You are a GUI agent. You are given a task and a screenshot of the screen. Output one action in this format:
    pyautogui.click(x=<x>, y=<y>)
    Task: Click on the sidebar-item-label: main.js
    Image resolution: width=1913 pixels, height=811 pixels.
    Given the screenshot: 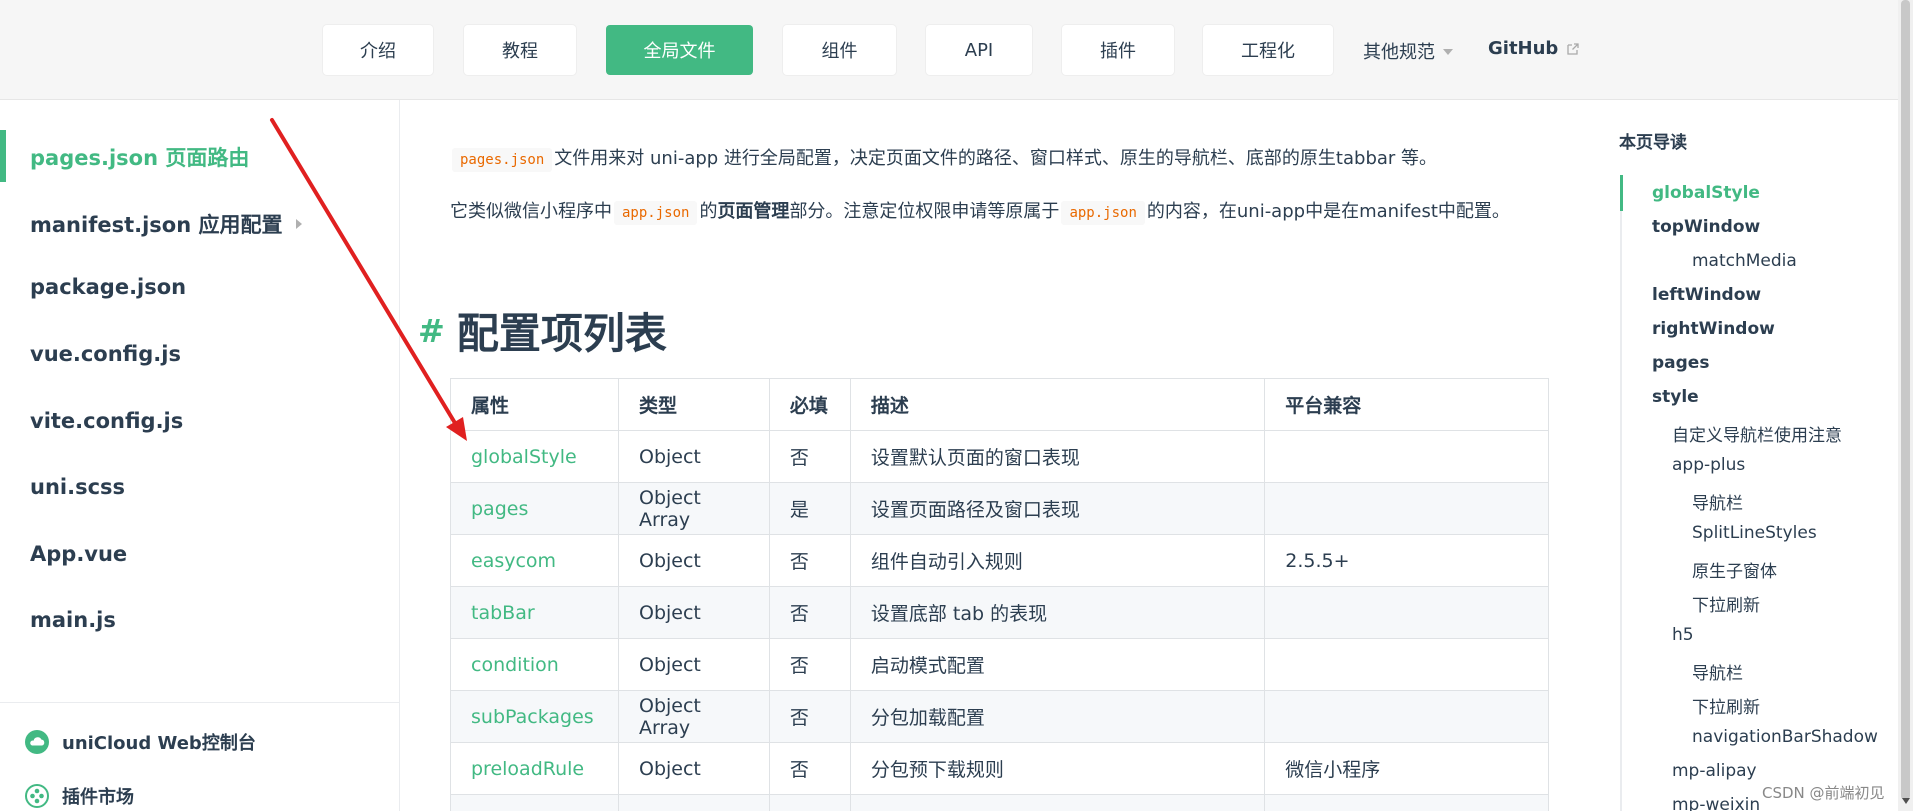 What is the action you would take?
    pyautogui.click(x=73, y=620)
    